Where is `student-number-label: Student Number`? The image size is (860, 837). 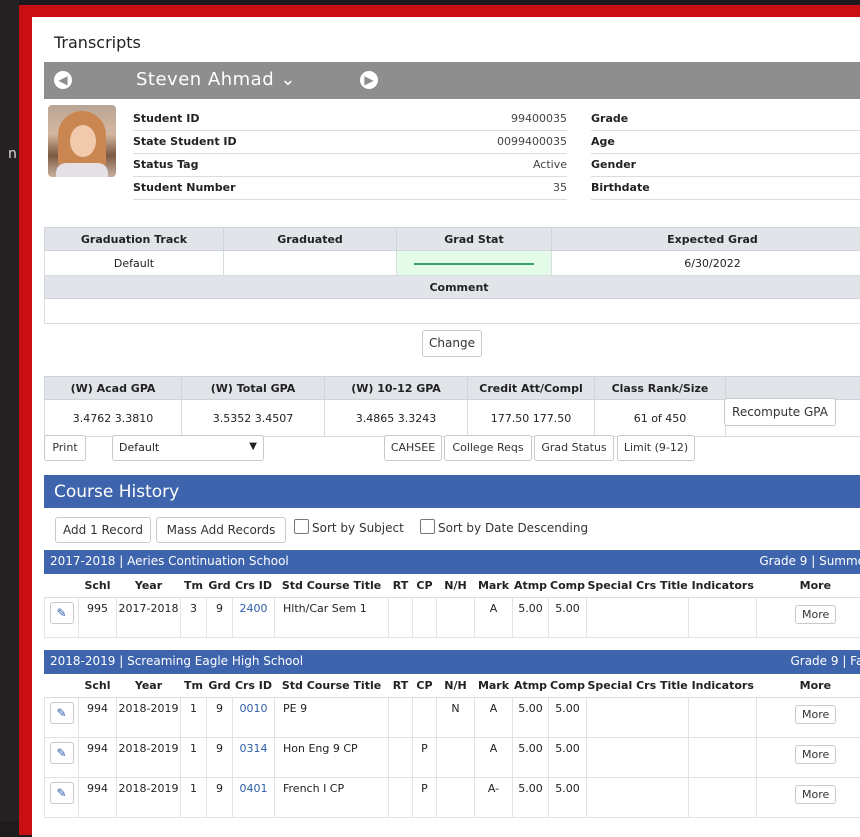 student-number-label: Student Number is located at coordinates (184, 187).